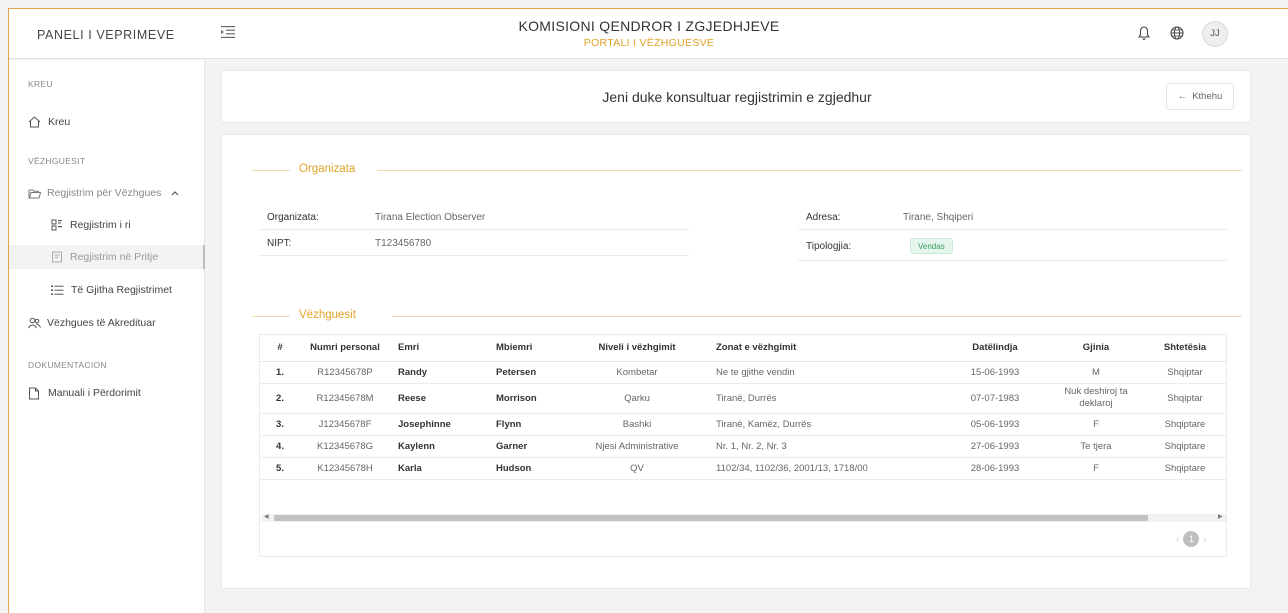 This screenshot has height=613, width=1288. I want to click on col-header-gender: Gjinia, so click(1096, 348).